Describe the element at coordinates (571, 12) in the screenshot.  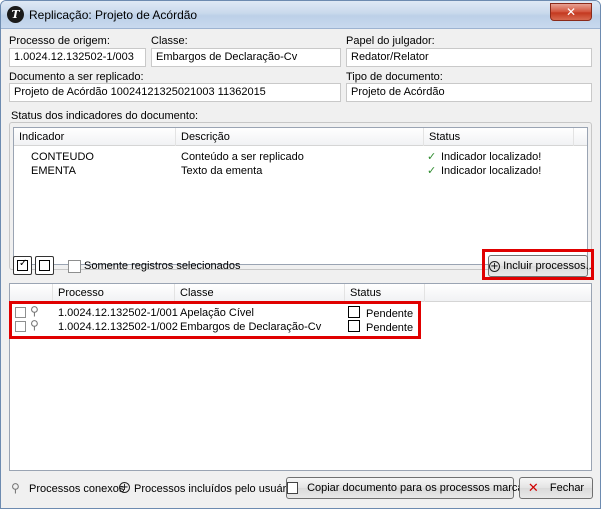
I see `window-close-button: ✕` at that location.